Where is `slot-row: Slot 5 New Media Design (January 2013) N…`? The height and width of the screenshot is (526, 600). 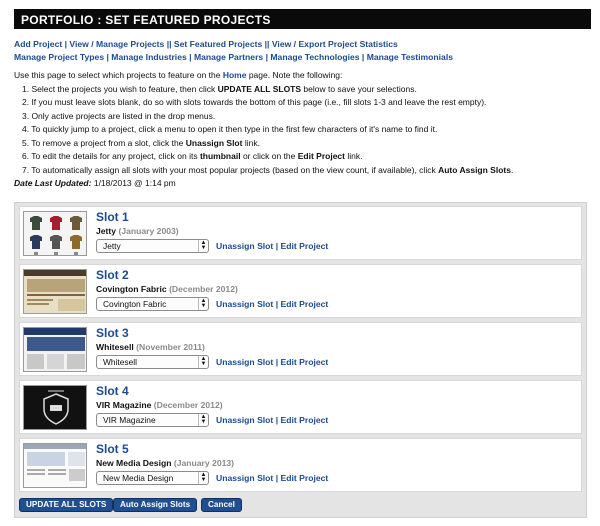
slot-row: Slot 5 New Media Design (January 2013) N… is located at coordinates (300, 465).